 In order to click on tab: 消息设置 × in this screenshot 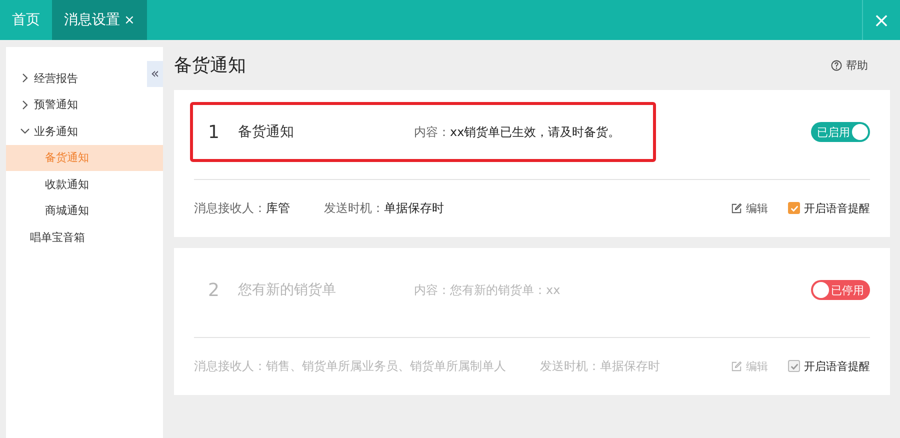, I will do `click(99, 20)`.